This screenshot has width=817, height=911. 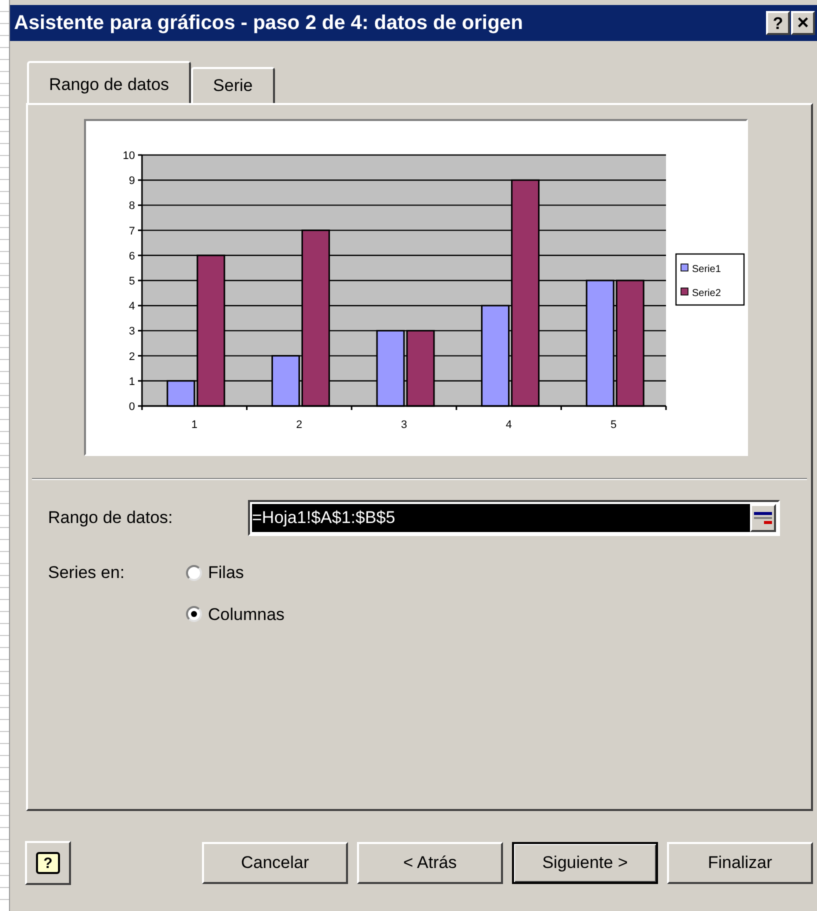 I want to click on tab: Serie, so click(x=233, y=85).